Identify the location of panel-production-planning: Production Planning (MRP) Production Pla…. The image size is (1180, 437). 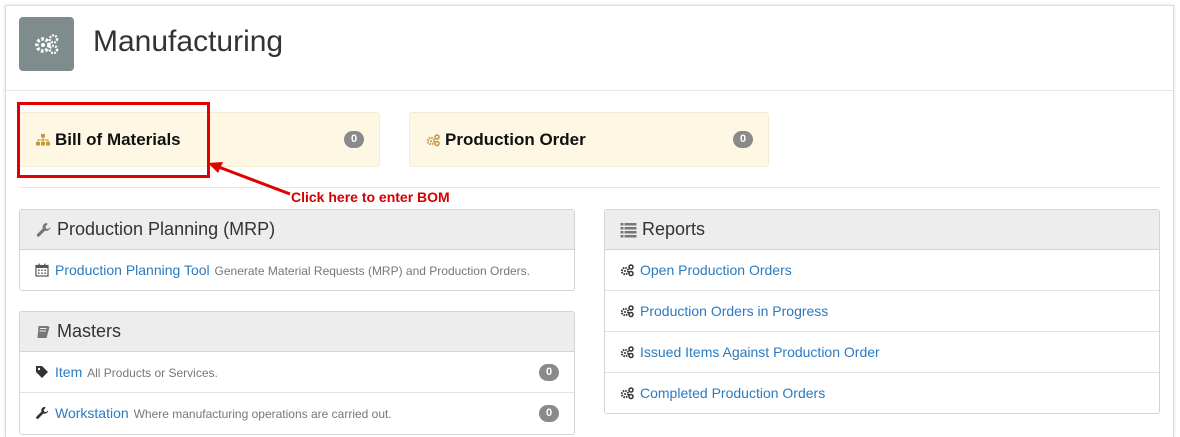
(297, 250).